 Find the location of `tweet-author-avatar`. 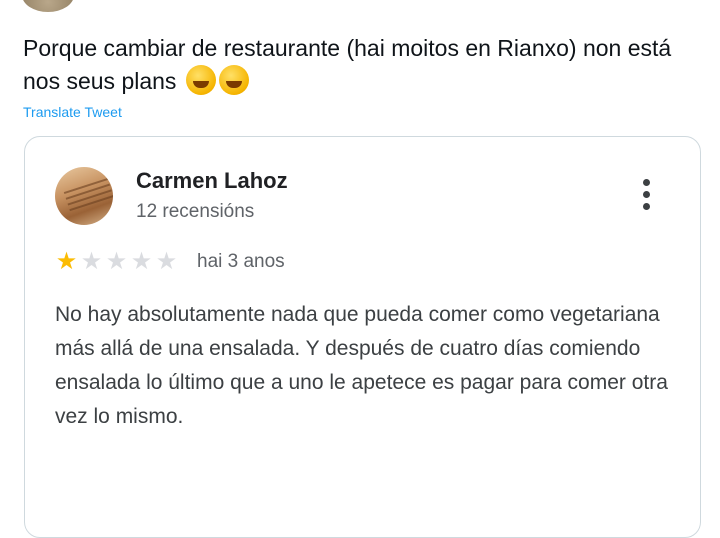

tweet-author-avatar is located at coordinates (48, 6).